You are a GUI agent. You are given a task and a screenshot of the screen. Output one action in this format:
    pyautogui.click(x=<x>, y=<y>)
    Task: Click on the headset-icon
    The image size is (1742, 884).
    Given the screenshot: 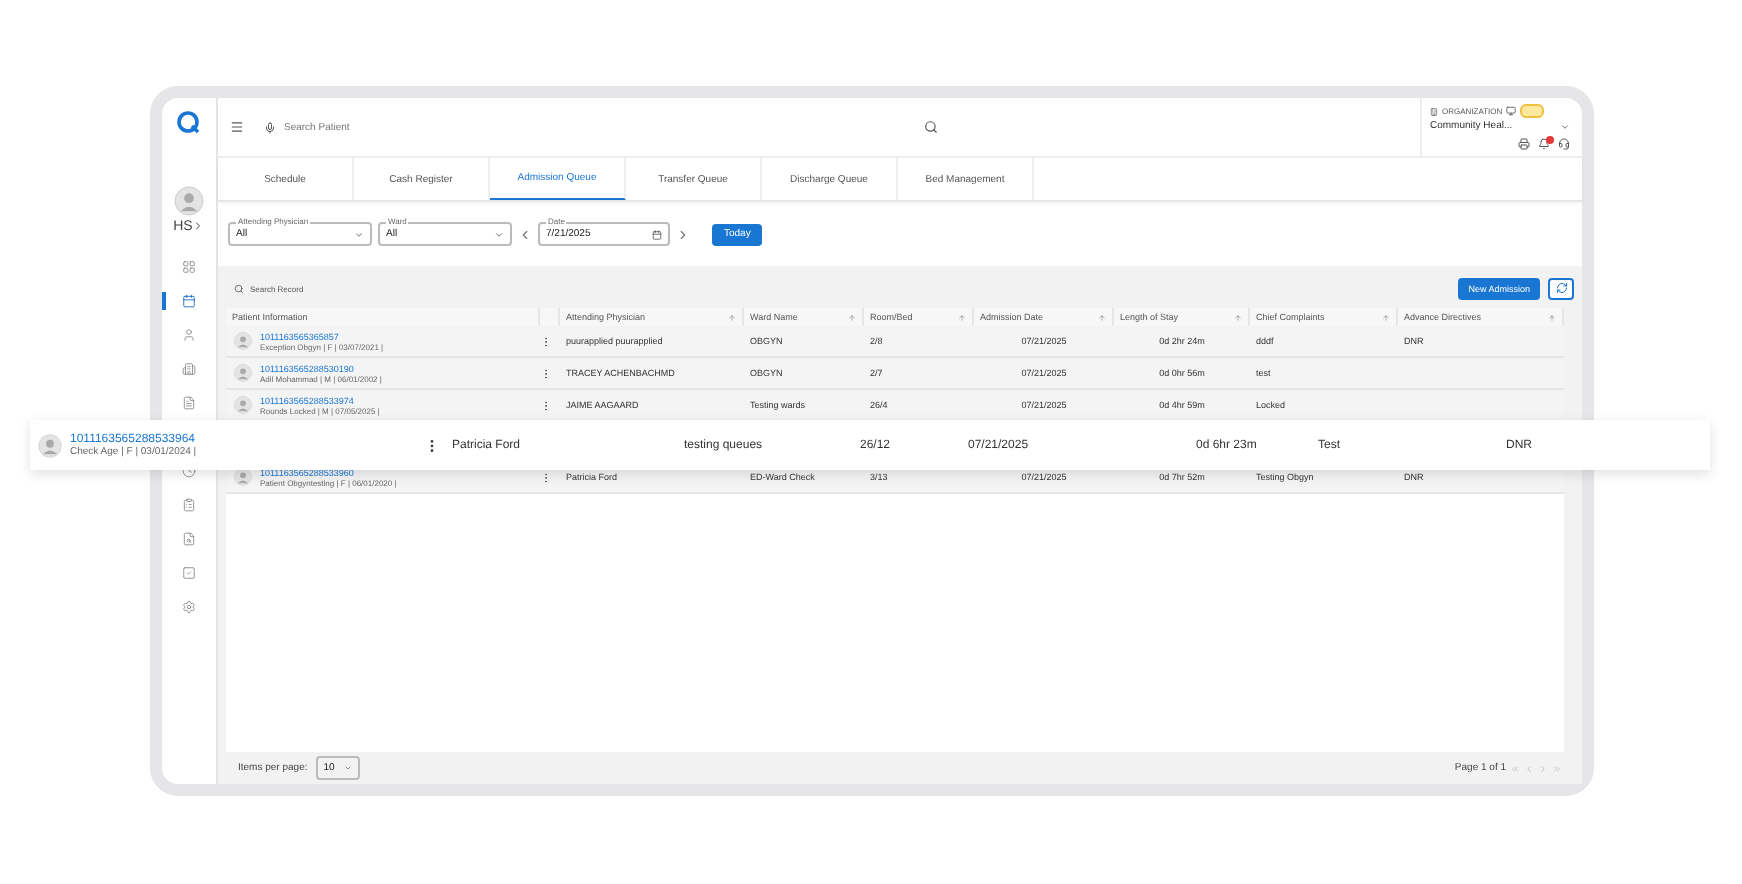 What is the action you would take?
    pyautogui.click(x=1564, y=144)
    